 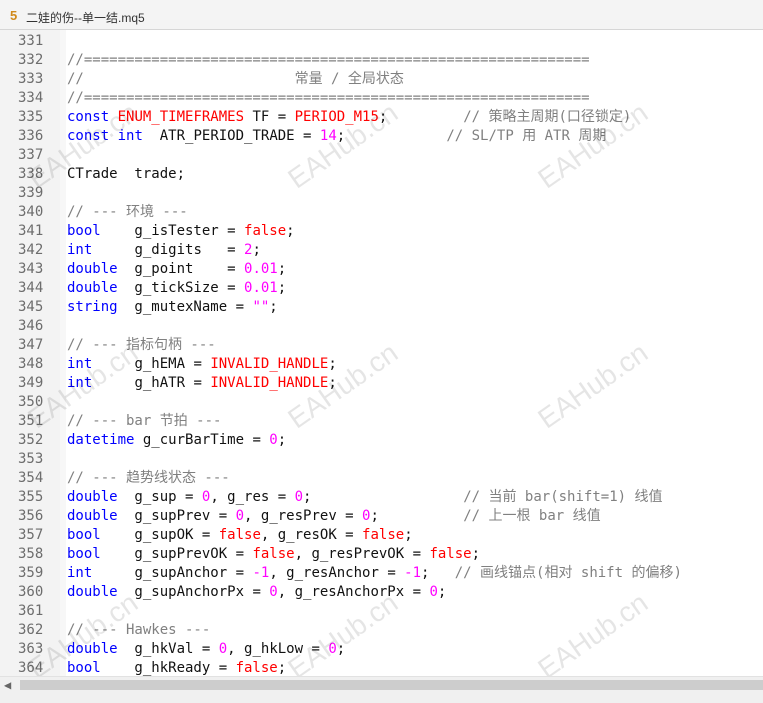 What do you see at coordinates (168, 668) in the screenshot?
I see `code-token: g_hkReady =` at bounding box center [168, 668].